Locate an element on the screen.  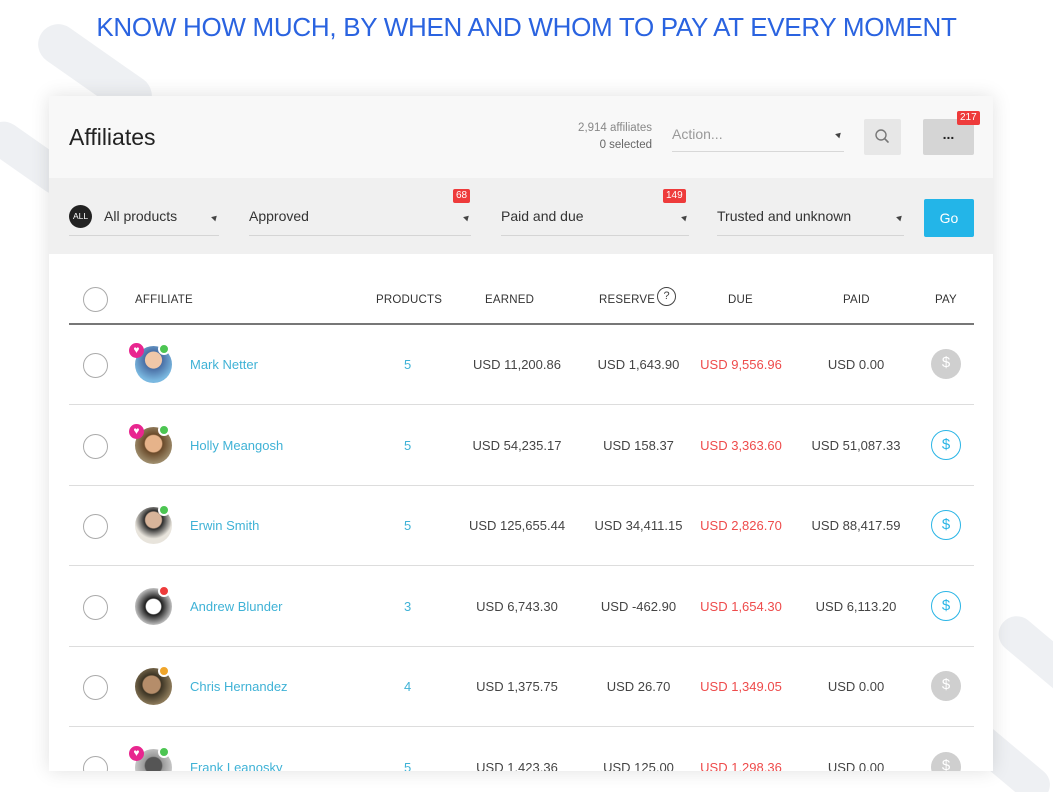
trust-filter: Trusted and unknown is located at coordinates (810, 217).